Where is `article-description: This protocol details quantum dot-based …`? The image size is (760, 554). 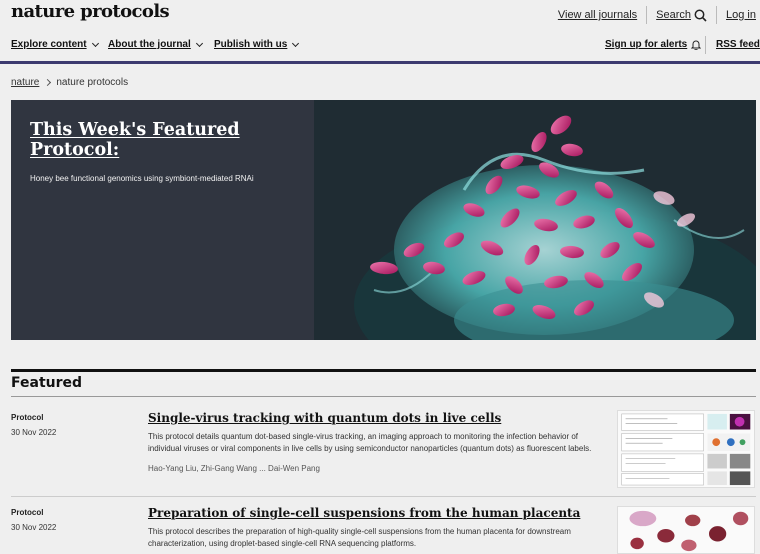 article-description: This protocol details quantum dot-based … is located at coordinates (370, 442).